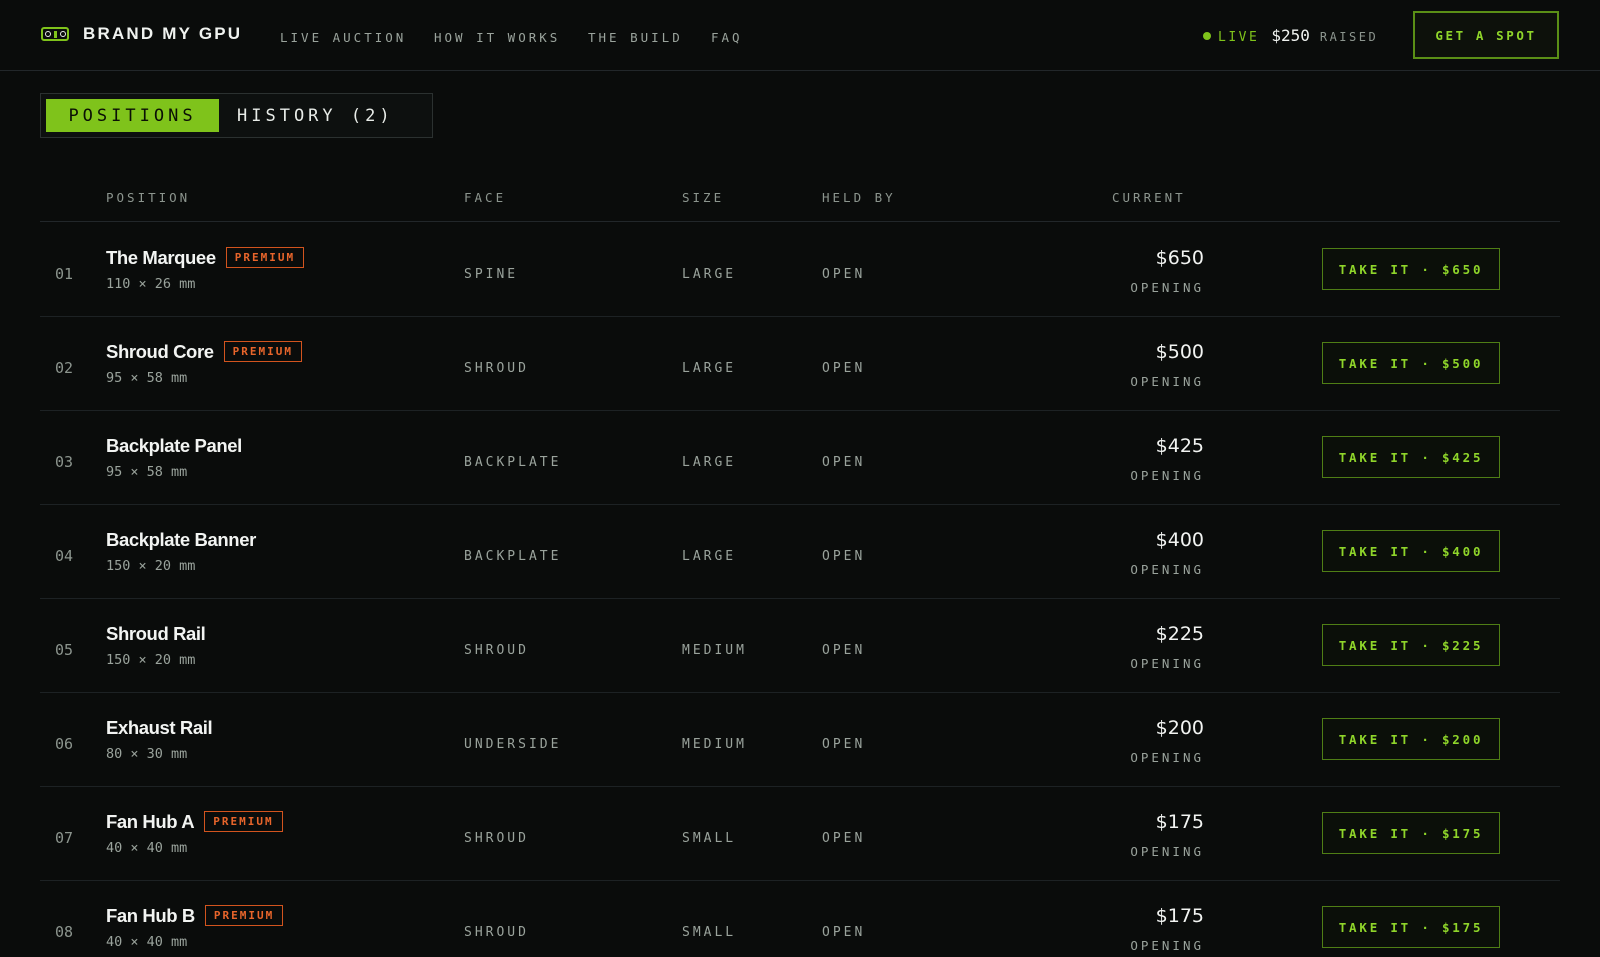 The image size is (1600, 957). I want to click on position-name-text: Fan Hub A, so click(150, 821).